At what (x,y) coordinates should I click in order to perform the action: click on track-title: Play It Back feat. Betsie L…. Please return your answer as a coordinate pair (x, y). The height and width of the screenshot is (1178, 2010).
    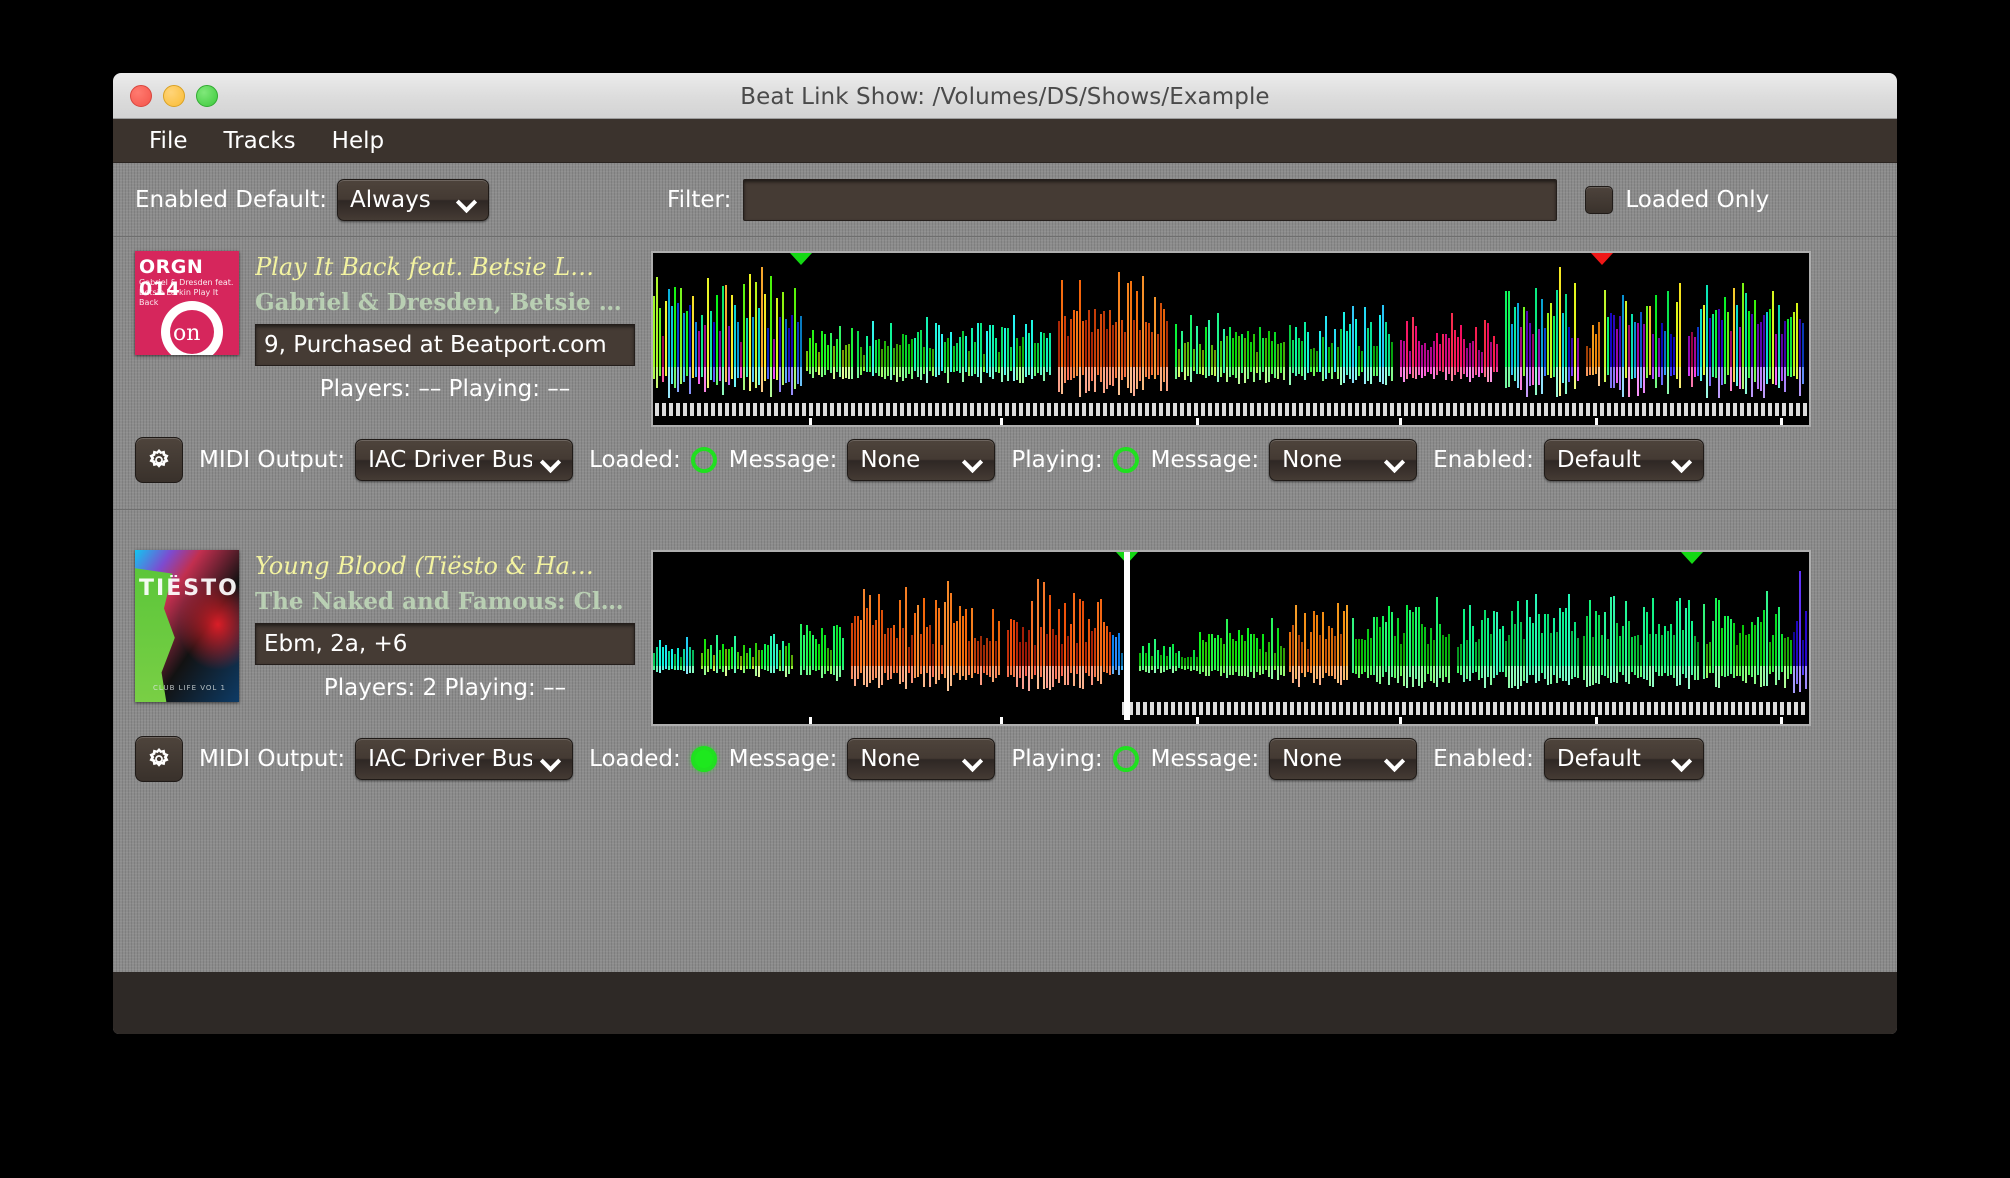
    Looking at the image, I should click on (425, 267).